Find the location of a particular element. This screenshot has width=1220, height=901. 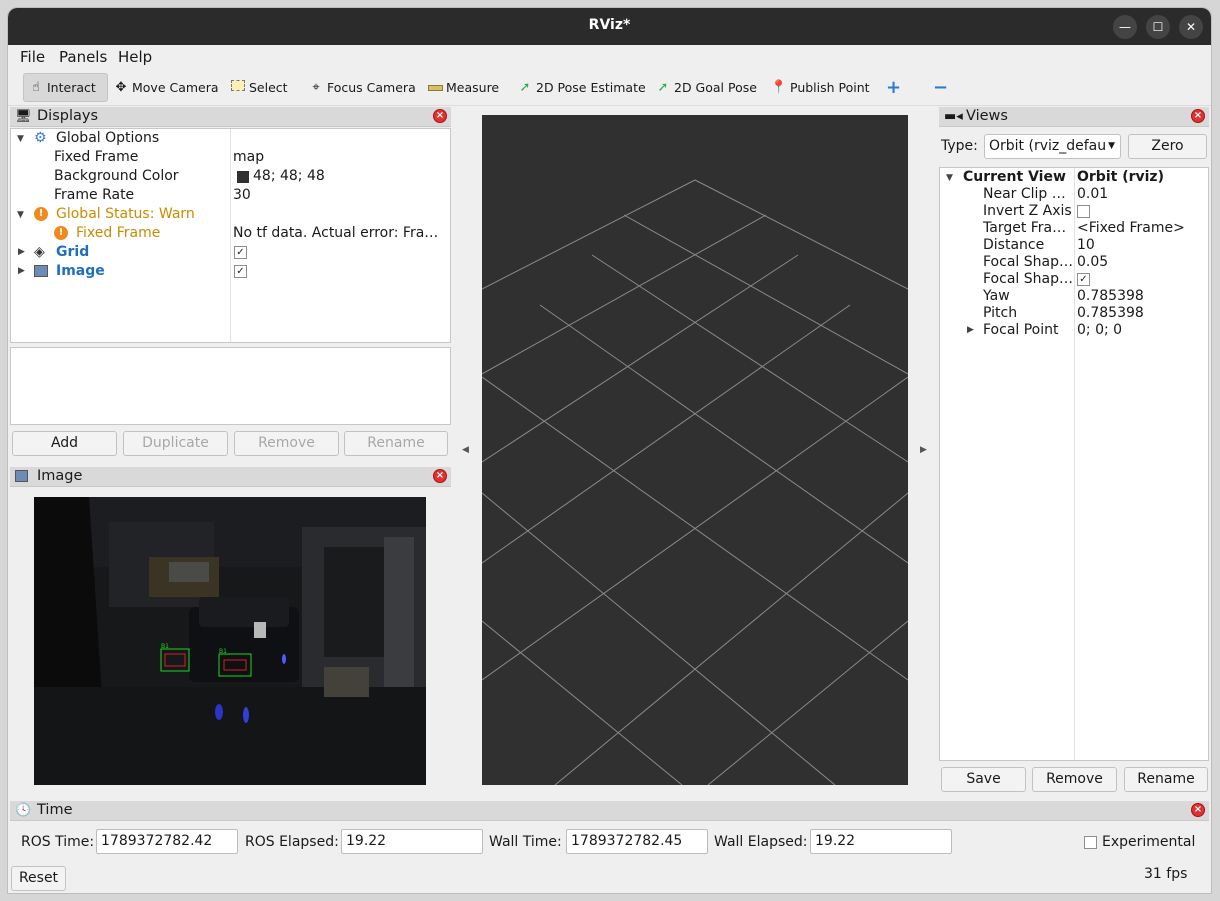

remove-button: Remove is located at coordinates (286, 443).